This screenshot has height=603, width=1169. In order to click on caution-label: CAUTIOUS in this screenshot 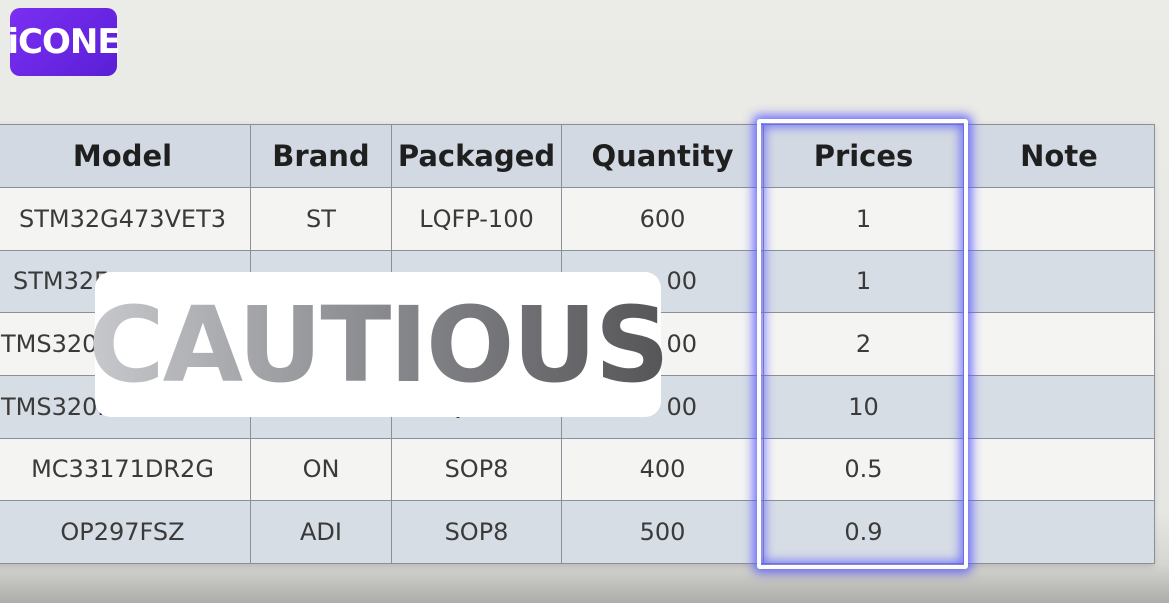, I will do `click(378, 344)`.